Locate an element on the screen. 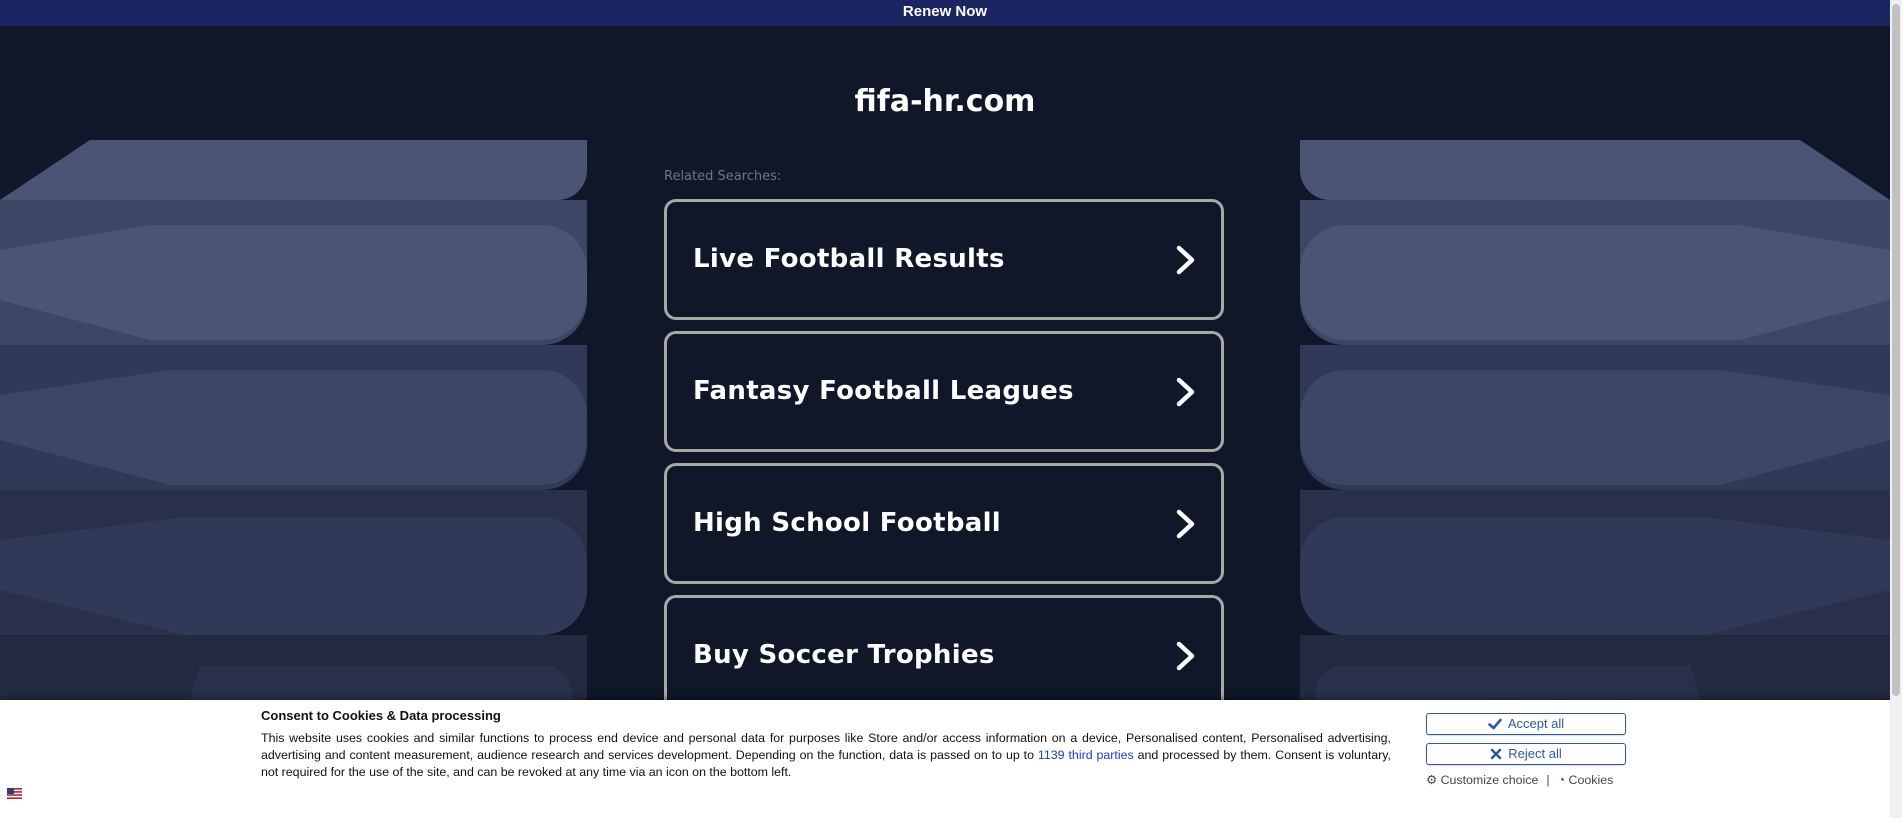 This screenshot has width=1902, height=818. customize-choice-link: ⚙ Customize choice is located at coordinates (1482, 780).